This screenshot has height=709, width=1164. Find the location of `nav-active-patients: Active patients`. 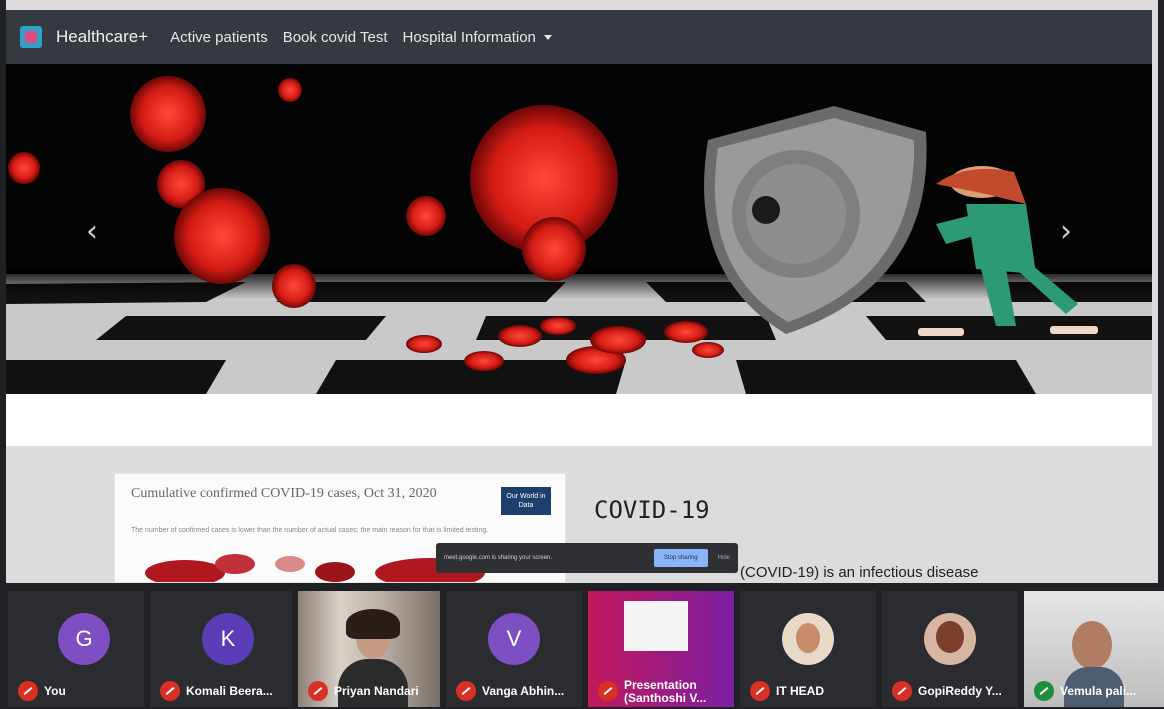

nav-active-patients: Active patients is located at coordinates (219, 37).